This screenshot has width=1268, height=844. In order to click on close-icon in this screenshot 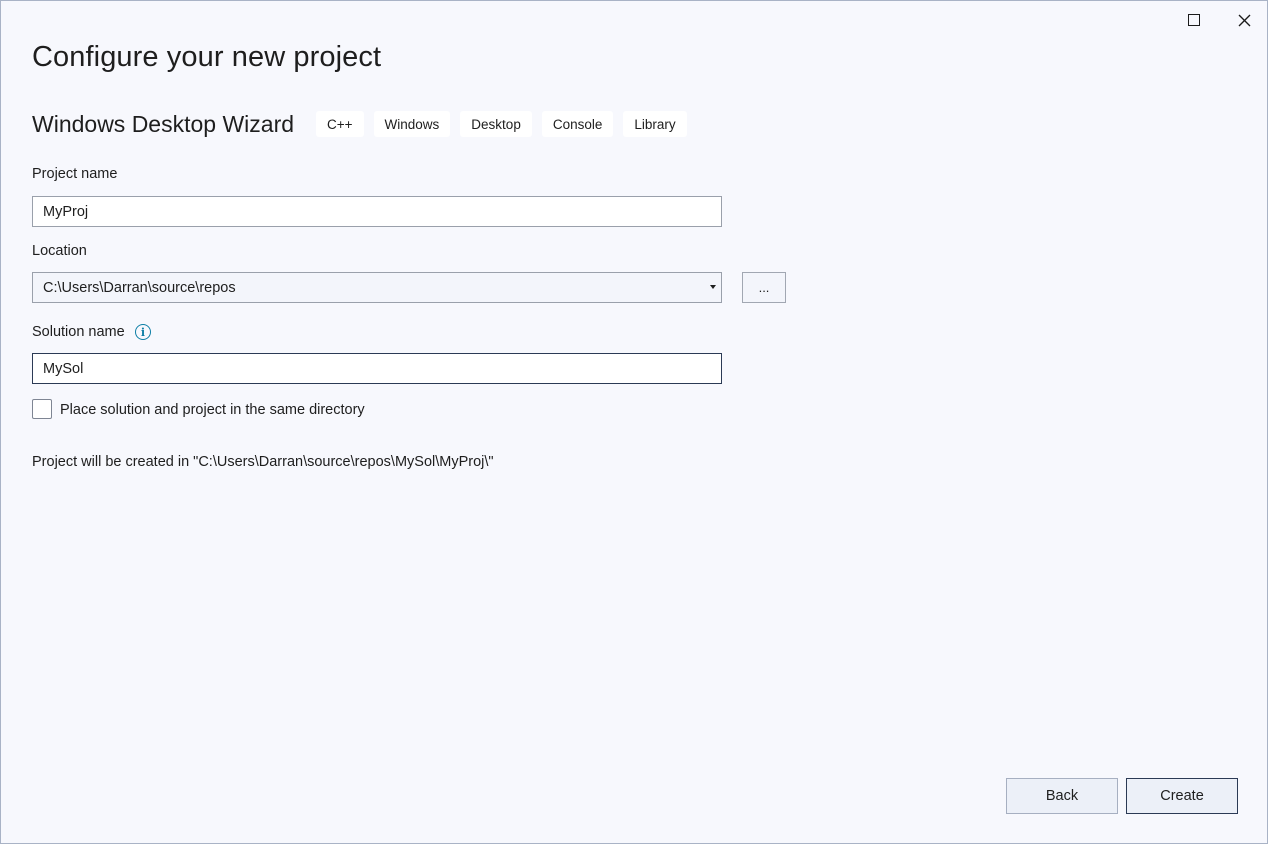, I will do `click(1244, 20)`.